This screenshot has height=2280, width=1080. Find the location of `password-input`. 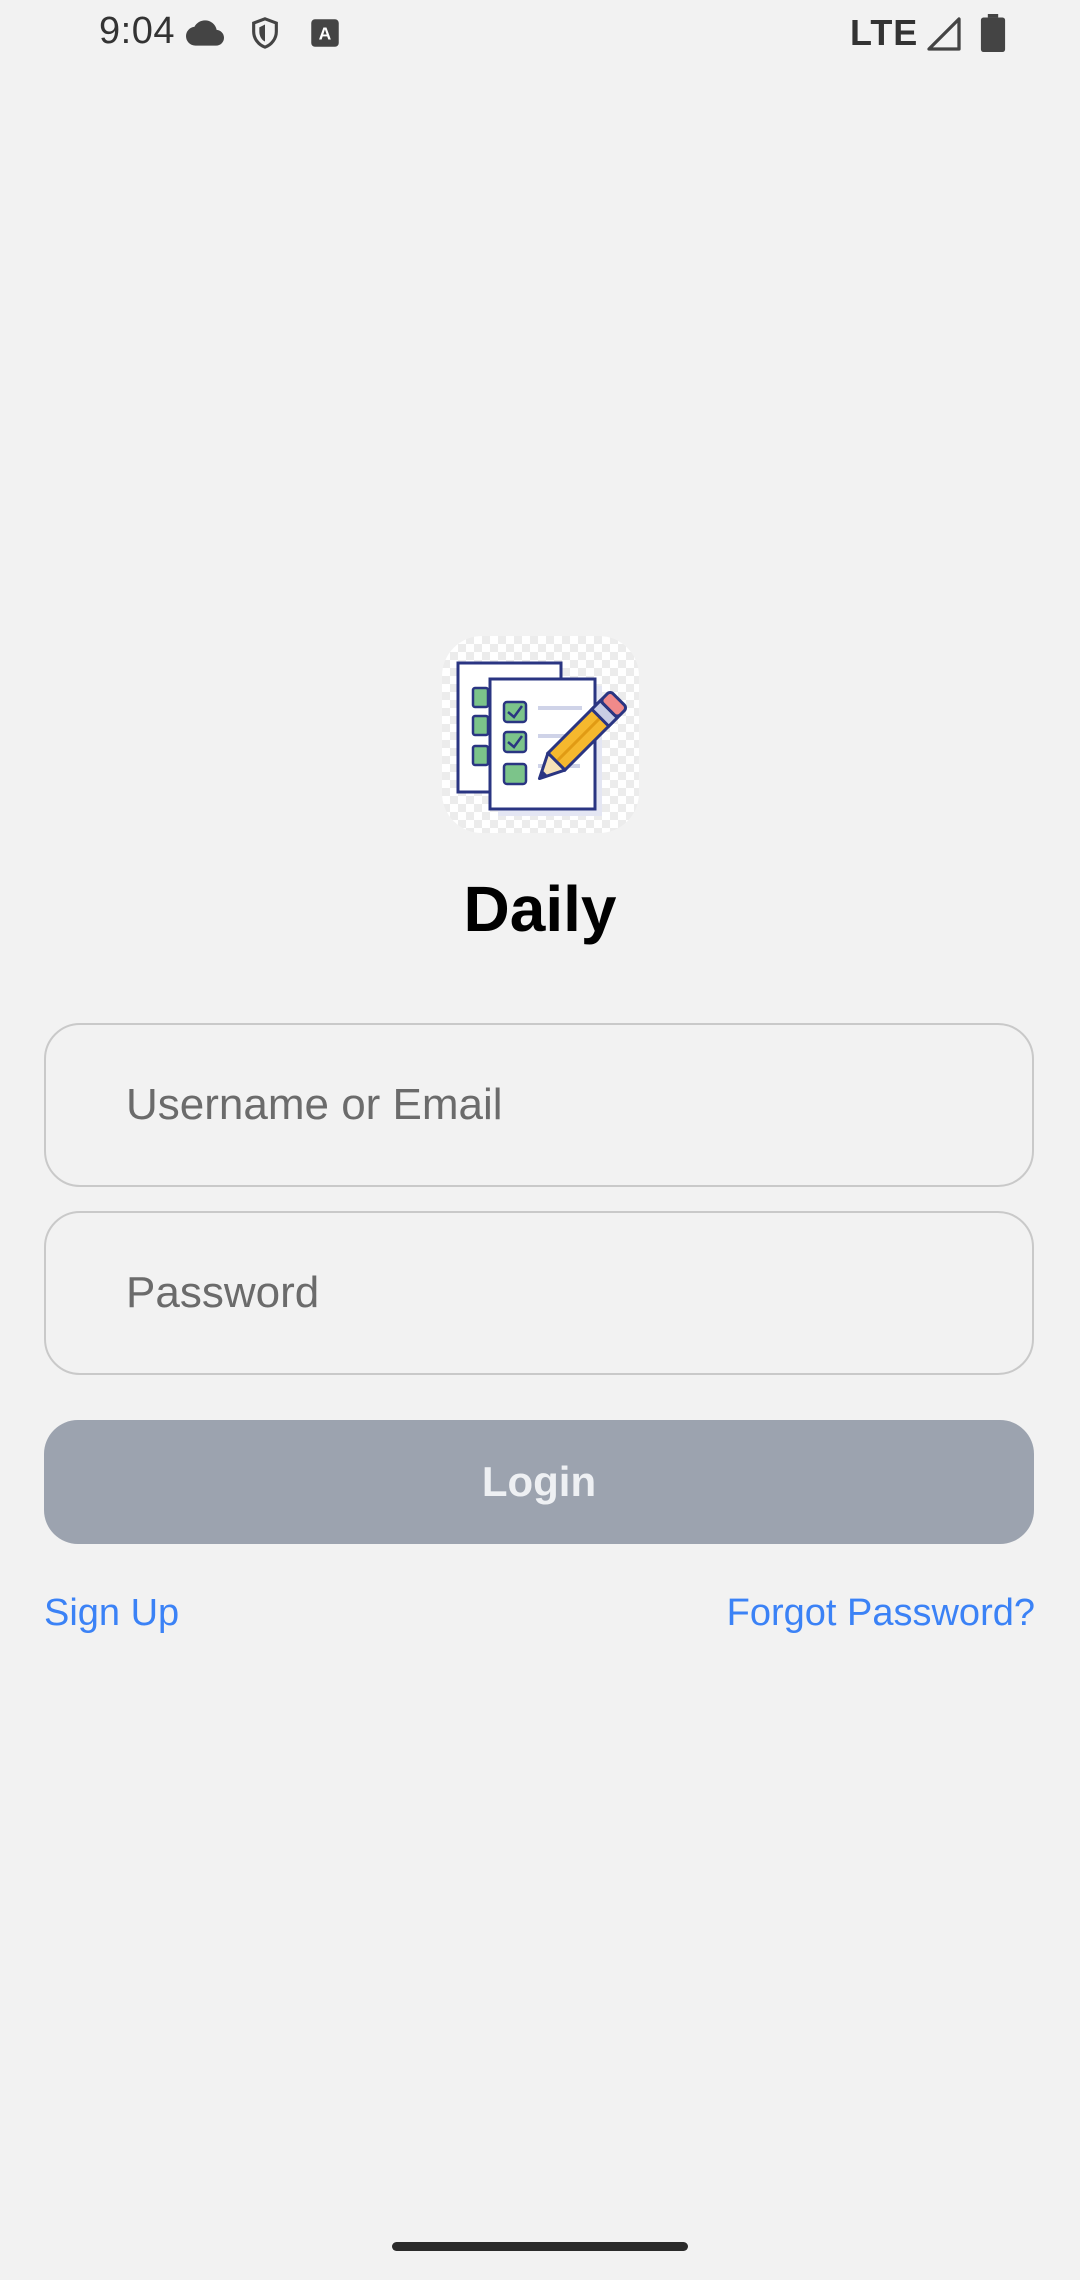

password-input is located at coordinates (539, 1293).